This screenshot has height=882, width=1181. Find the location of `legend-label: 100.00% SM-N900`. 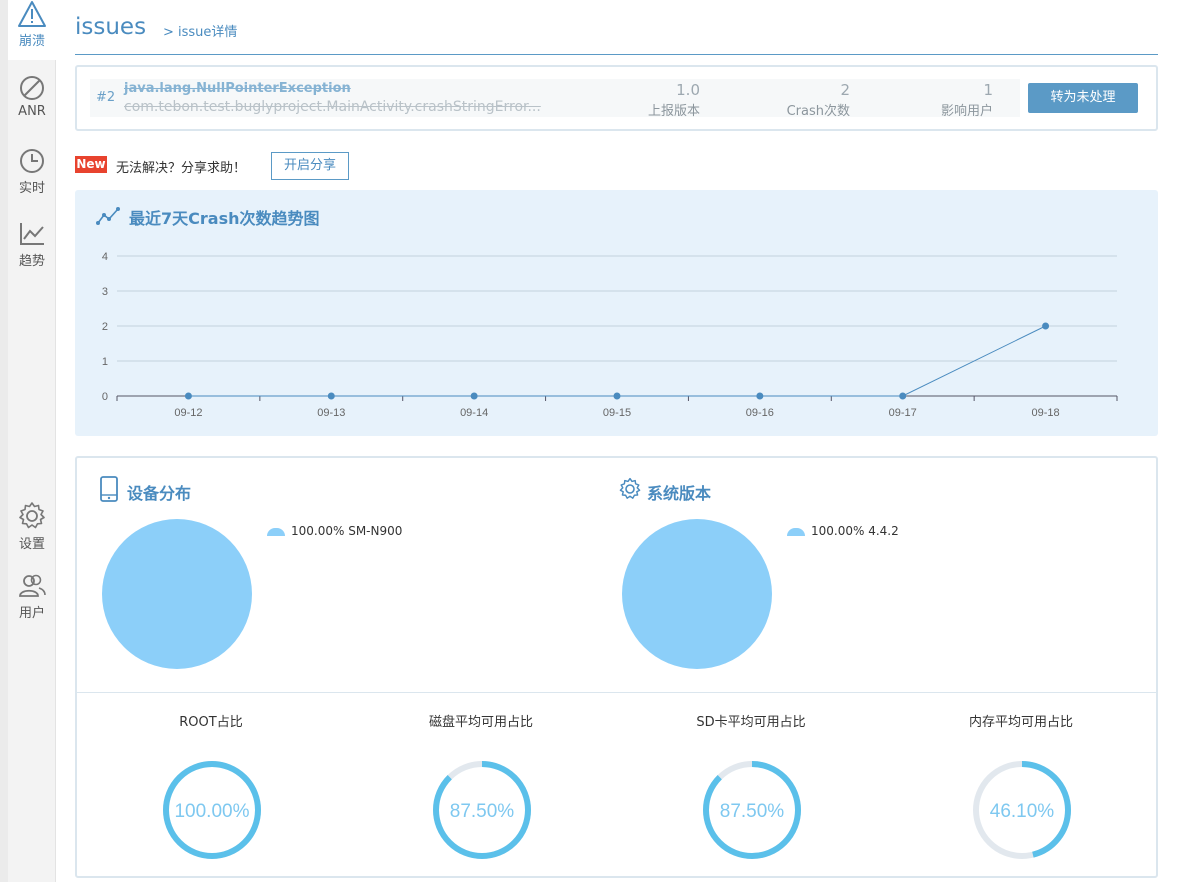

legend-label: 100.00% SM-N900 is located at coordinates (347, 531).